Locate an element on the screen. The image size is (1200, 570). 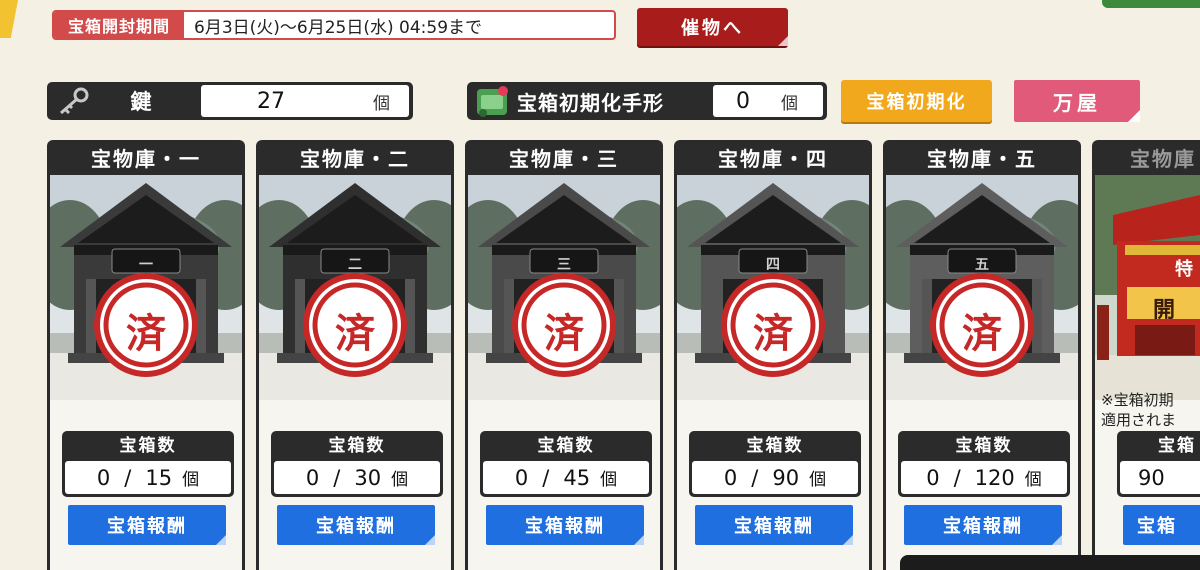
vault-title: 宝物庫・三 is located at coordinates (564, 159).